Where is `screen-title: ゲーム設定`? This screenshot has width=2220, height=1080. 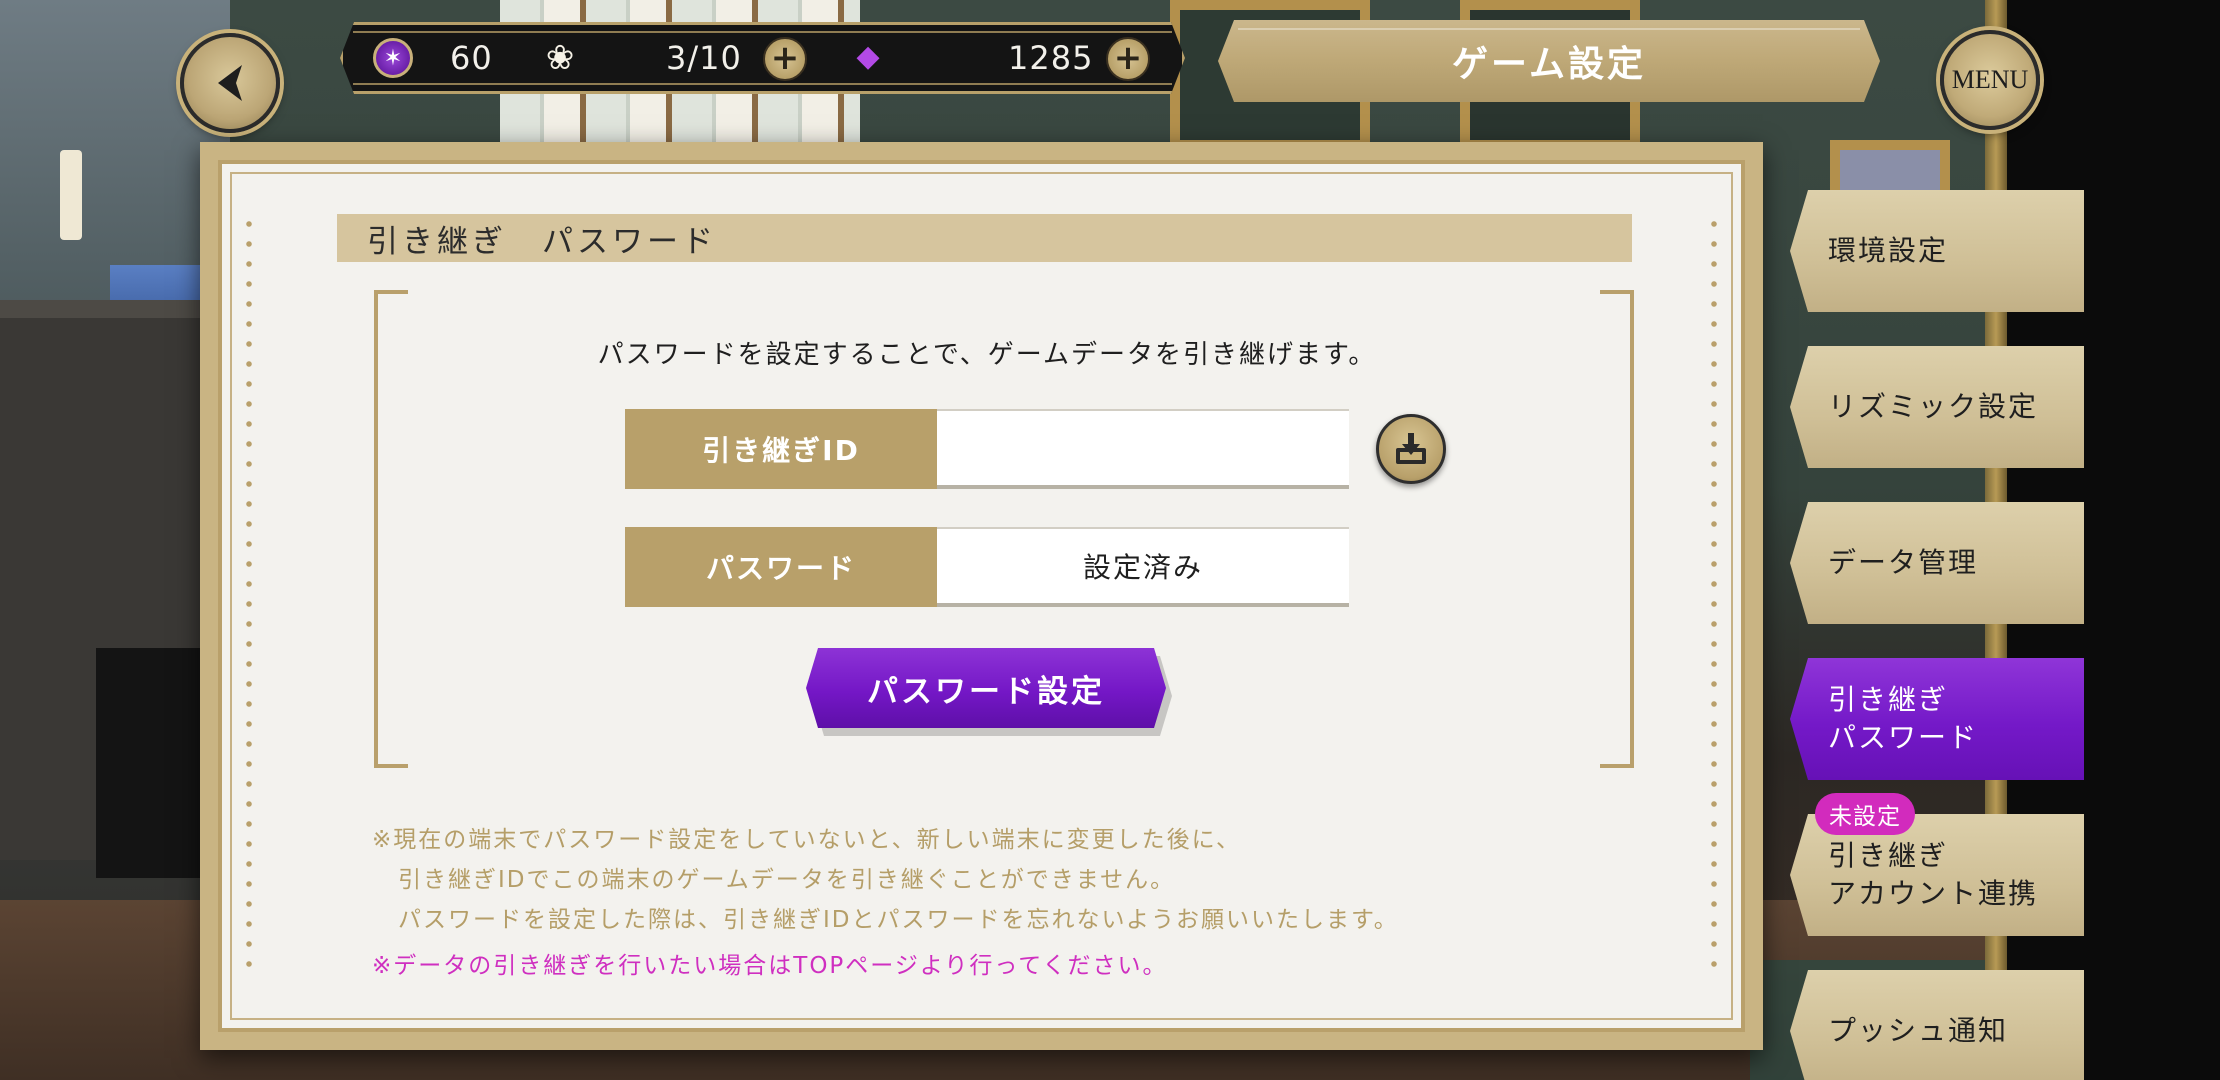 screen-title: ゲーム設定 is located at coordinates (1549, 61).